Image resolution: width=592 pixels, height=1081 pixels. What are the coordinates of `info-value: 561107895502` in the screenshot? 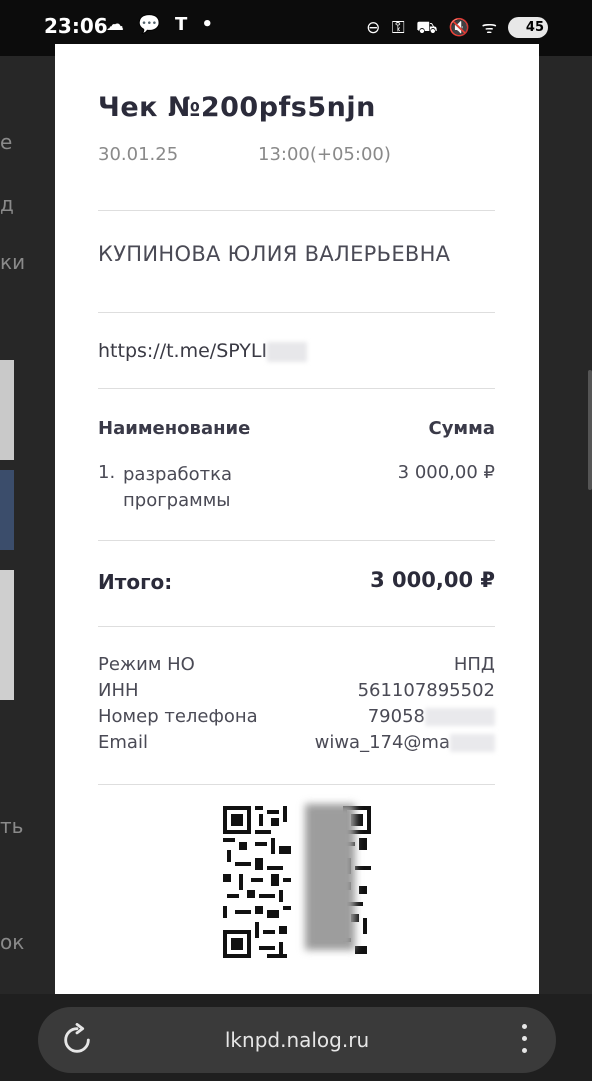 It's located at (426, 690).